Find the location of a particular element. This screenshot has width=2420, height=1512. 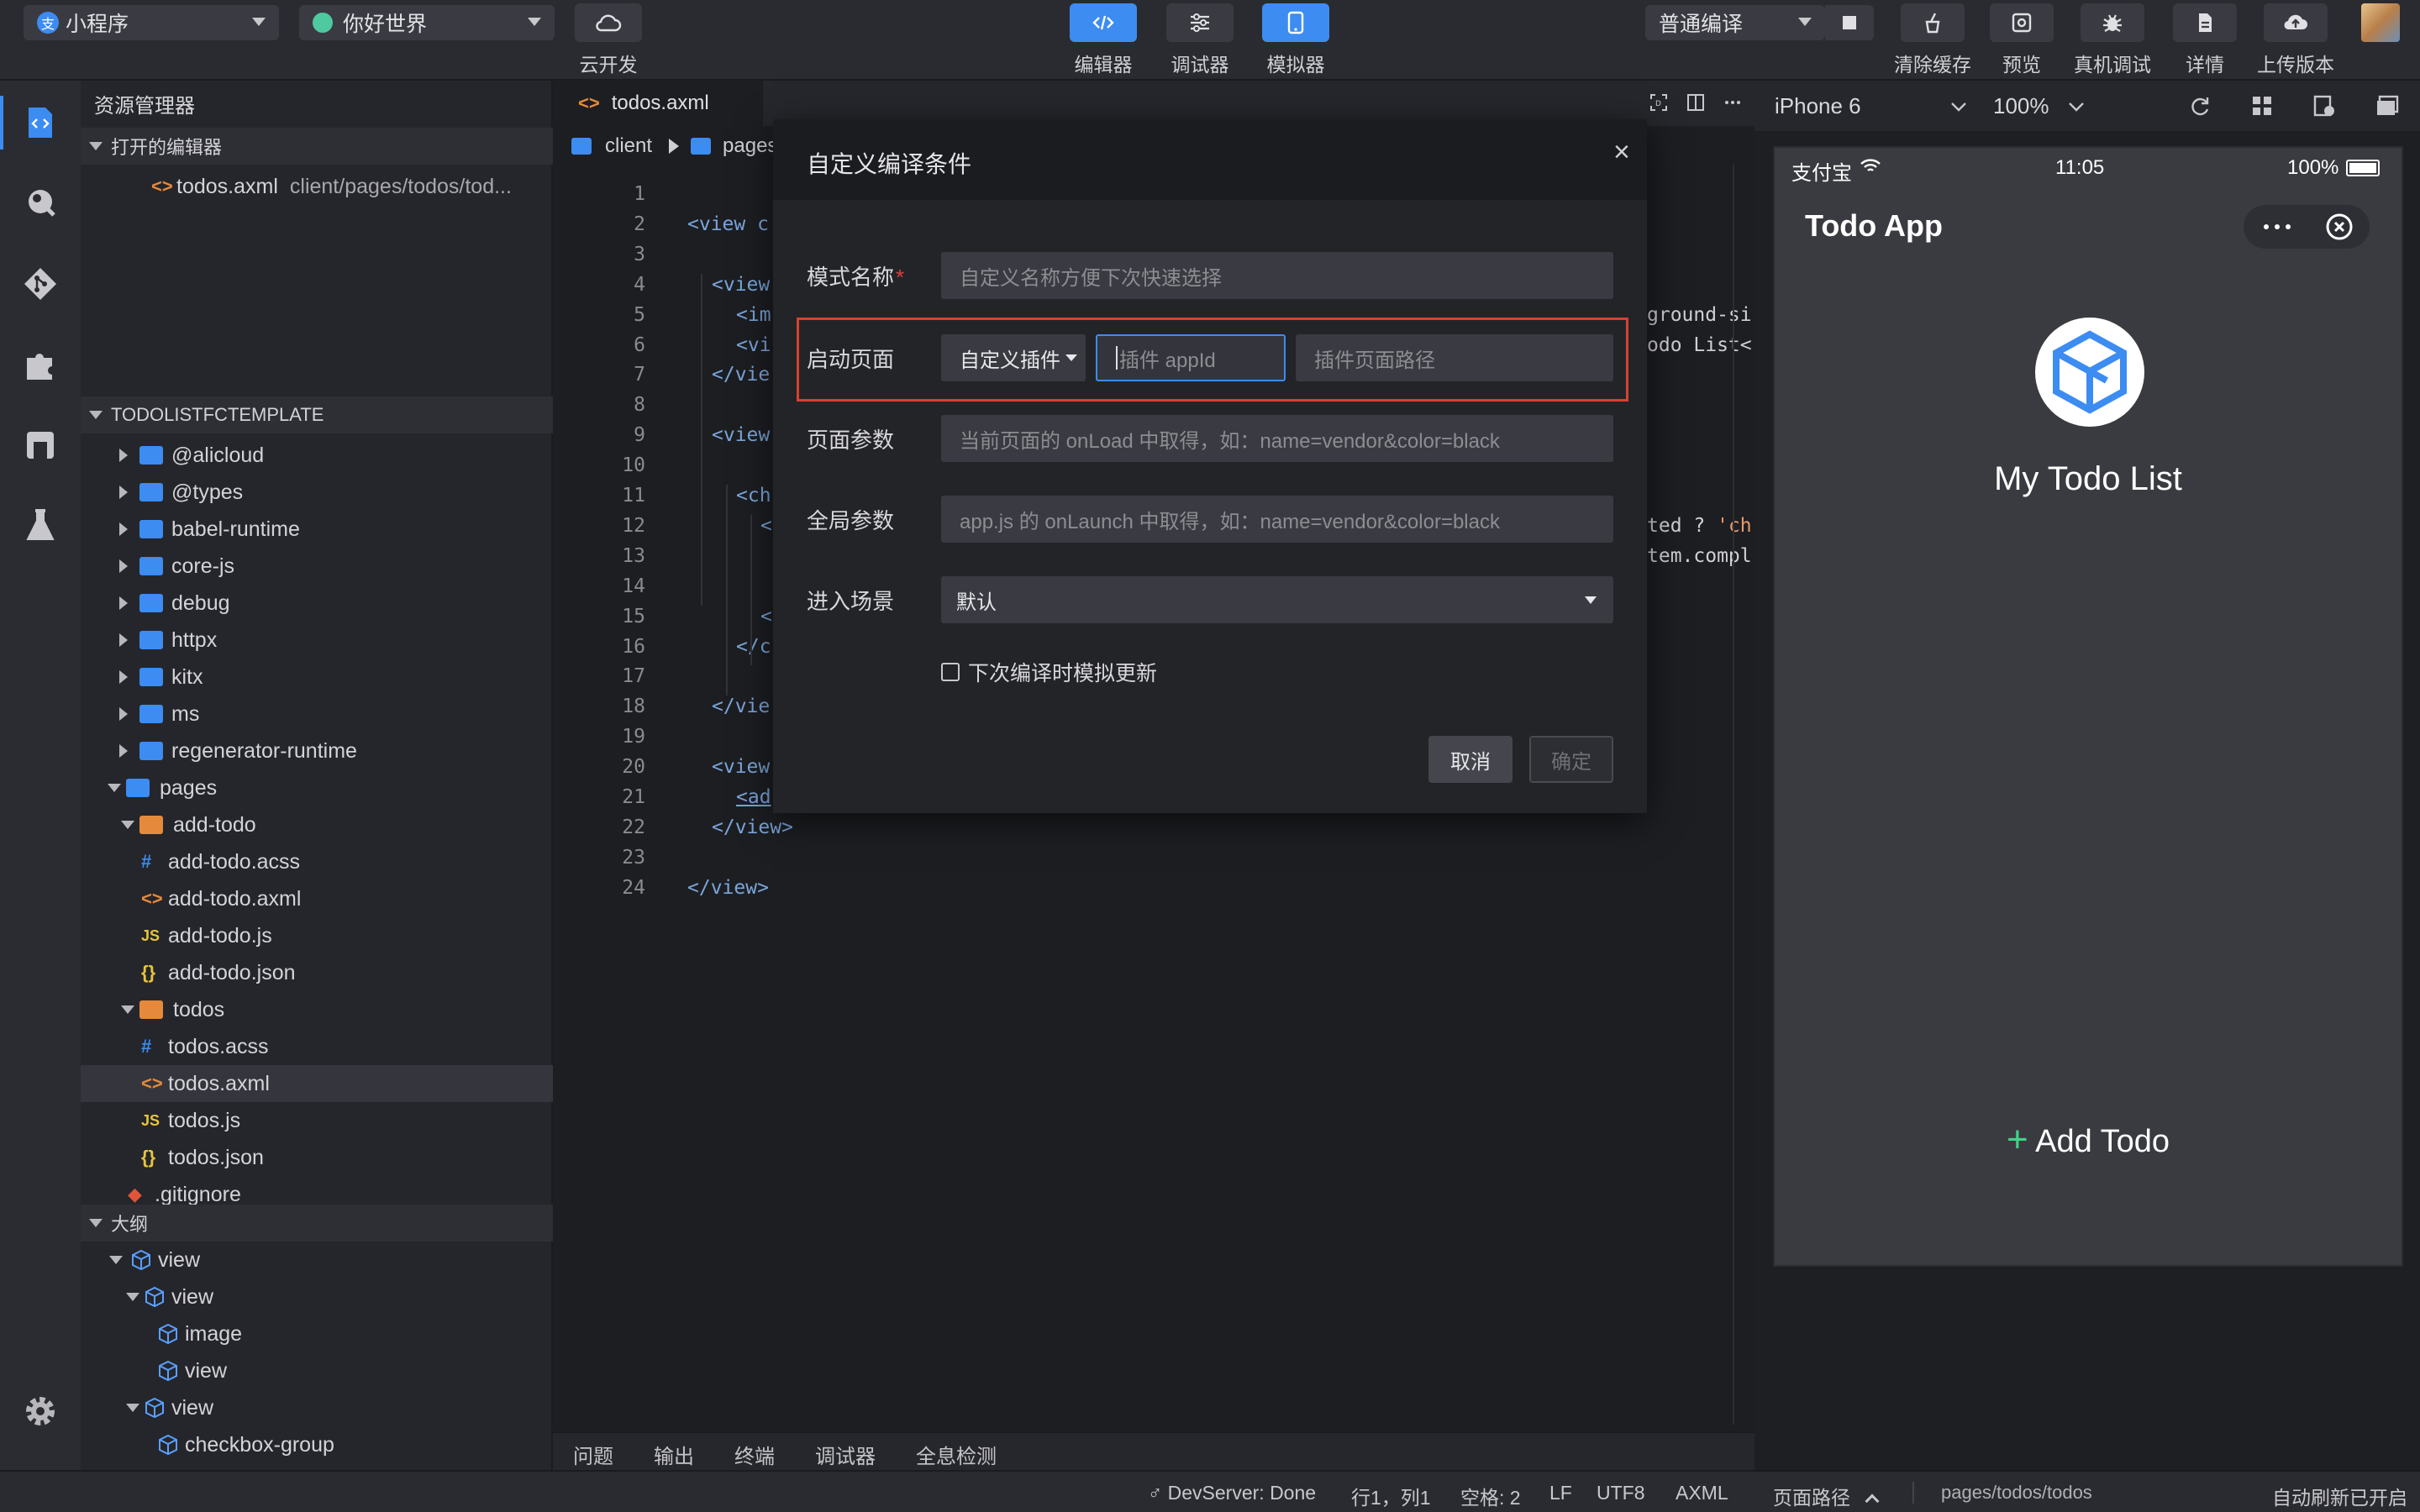

git-icon is located at coordinates (40, 284).